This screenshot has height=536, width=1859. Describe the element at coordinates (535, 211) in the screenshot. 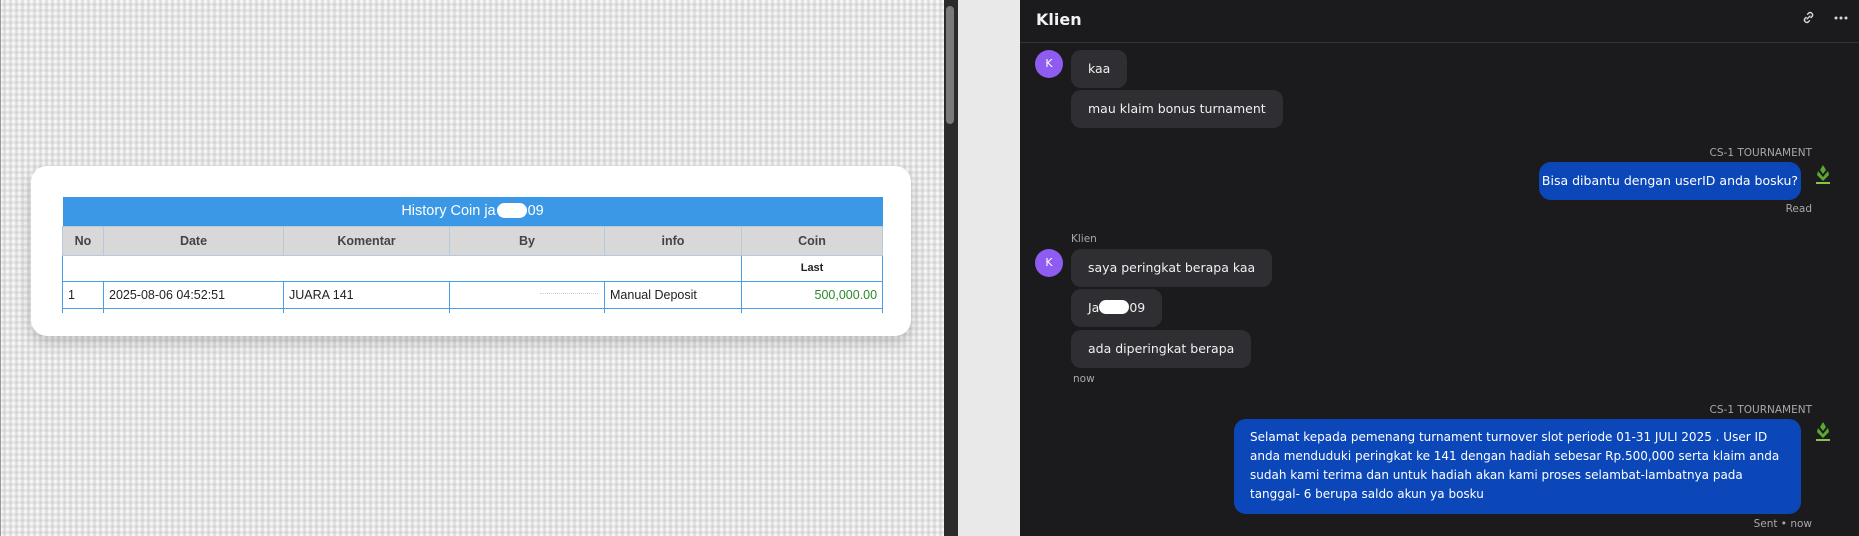

I see `table-title-suffix: 09` at that location.